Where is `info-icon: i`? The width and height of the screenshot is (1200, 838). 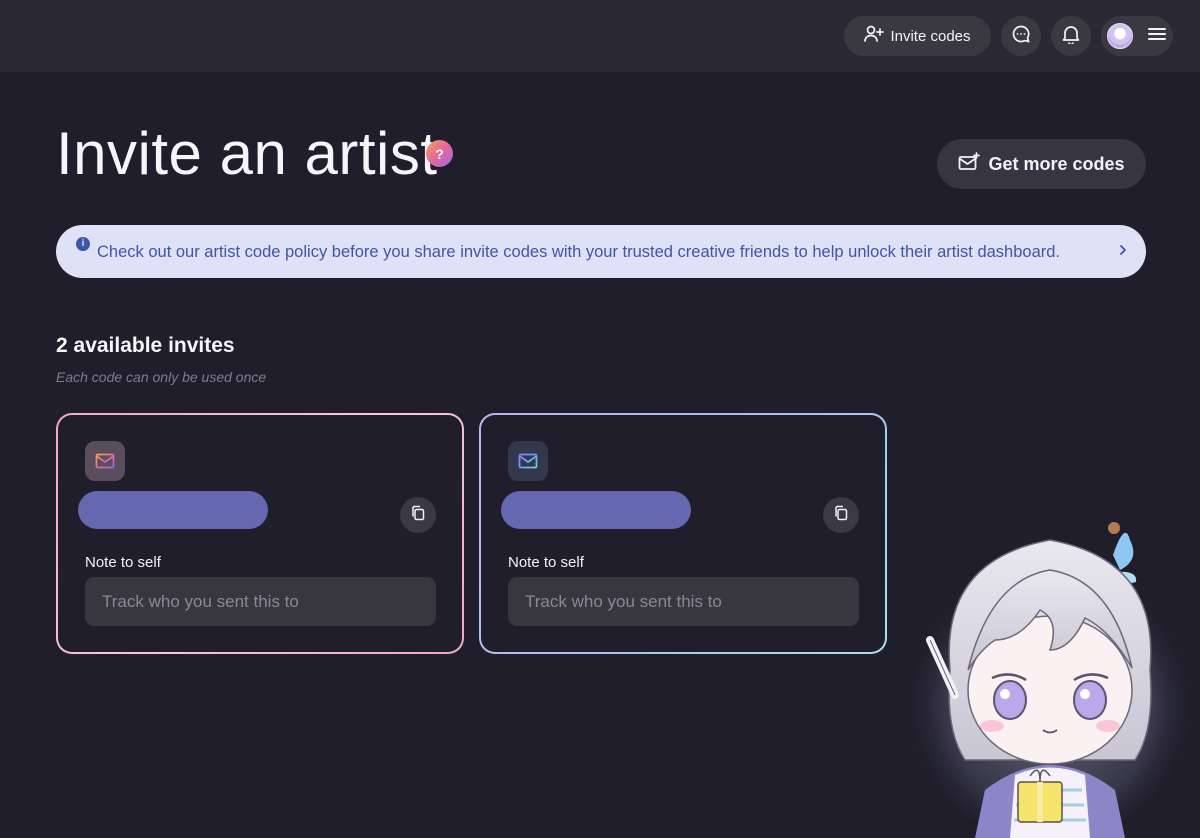 info-icon: i is located at coordinates (83, 243).